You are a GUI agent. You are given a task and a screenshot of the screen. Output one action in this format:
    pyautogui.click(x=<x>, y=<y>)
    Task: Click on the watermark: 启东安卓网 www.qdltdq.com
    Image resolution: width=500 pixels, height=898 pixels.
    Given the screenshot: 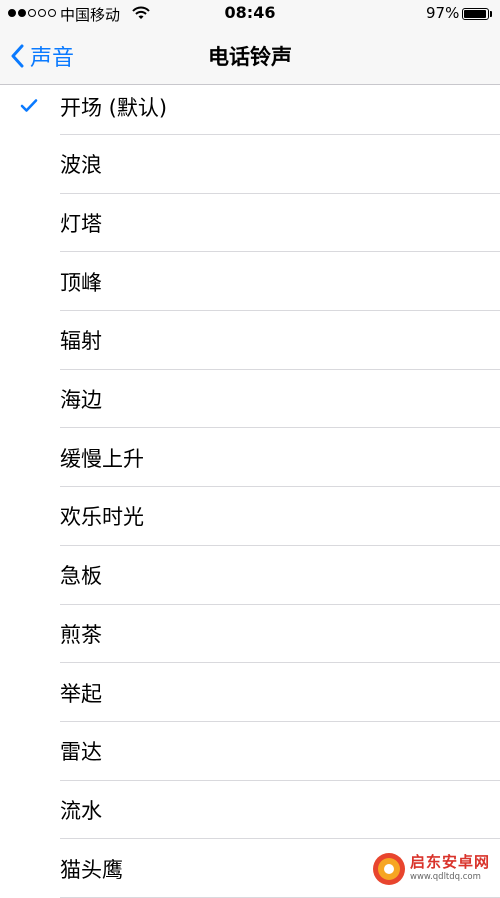 What is the action you would take?
    pyautogui.click(x=435, y=868)
    